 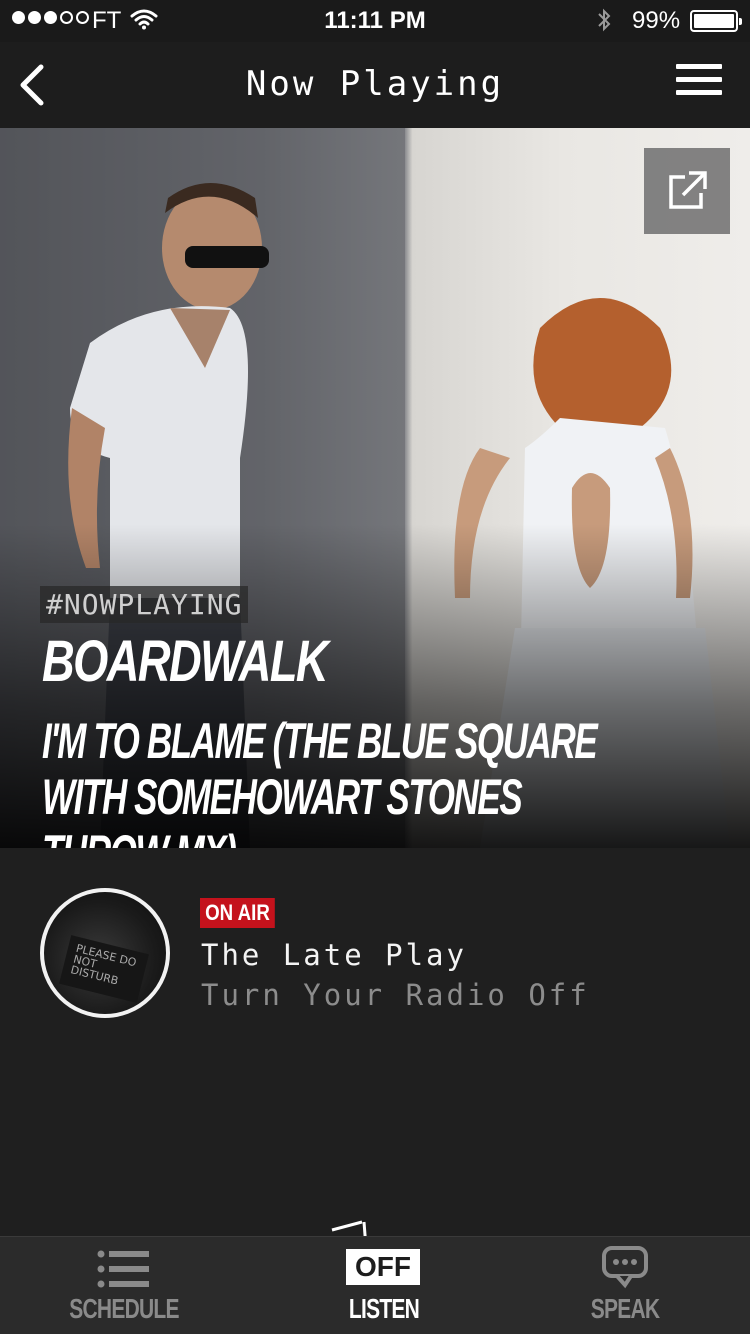 What do you see at coordinates (716, 21) in the screenshot?
I see `battery-icon` at bounding box center [716, 21].